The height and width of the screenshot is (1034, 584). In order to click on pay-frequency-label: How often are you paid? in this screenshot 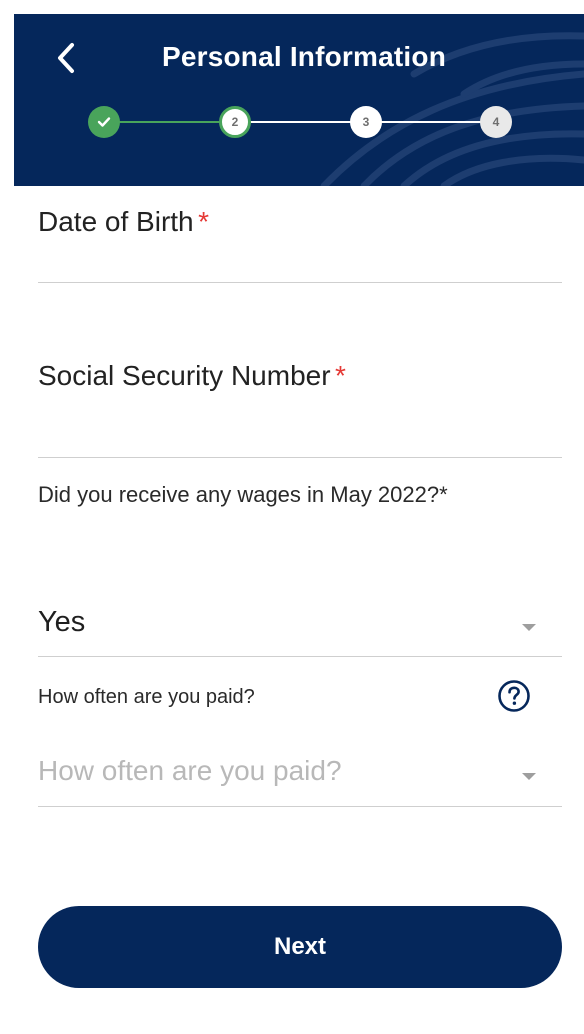, I will do `click(146, 697)`.